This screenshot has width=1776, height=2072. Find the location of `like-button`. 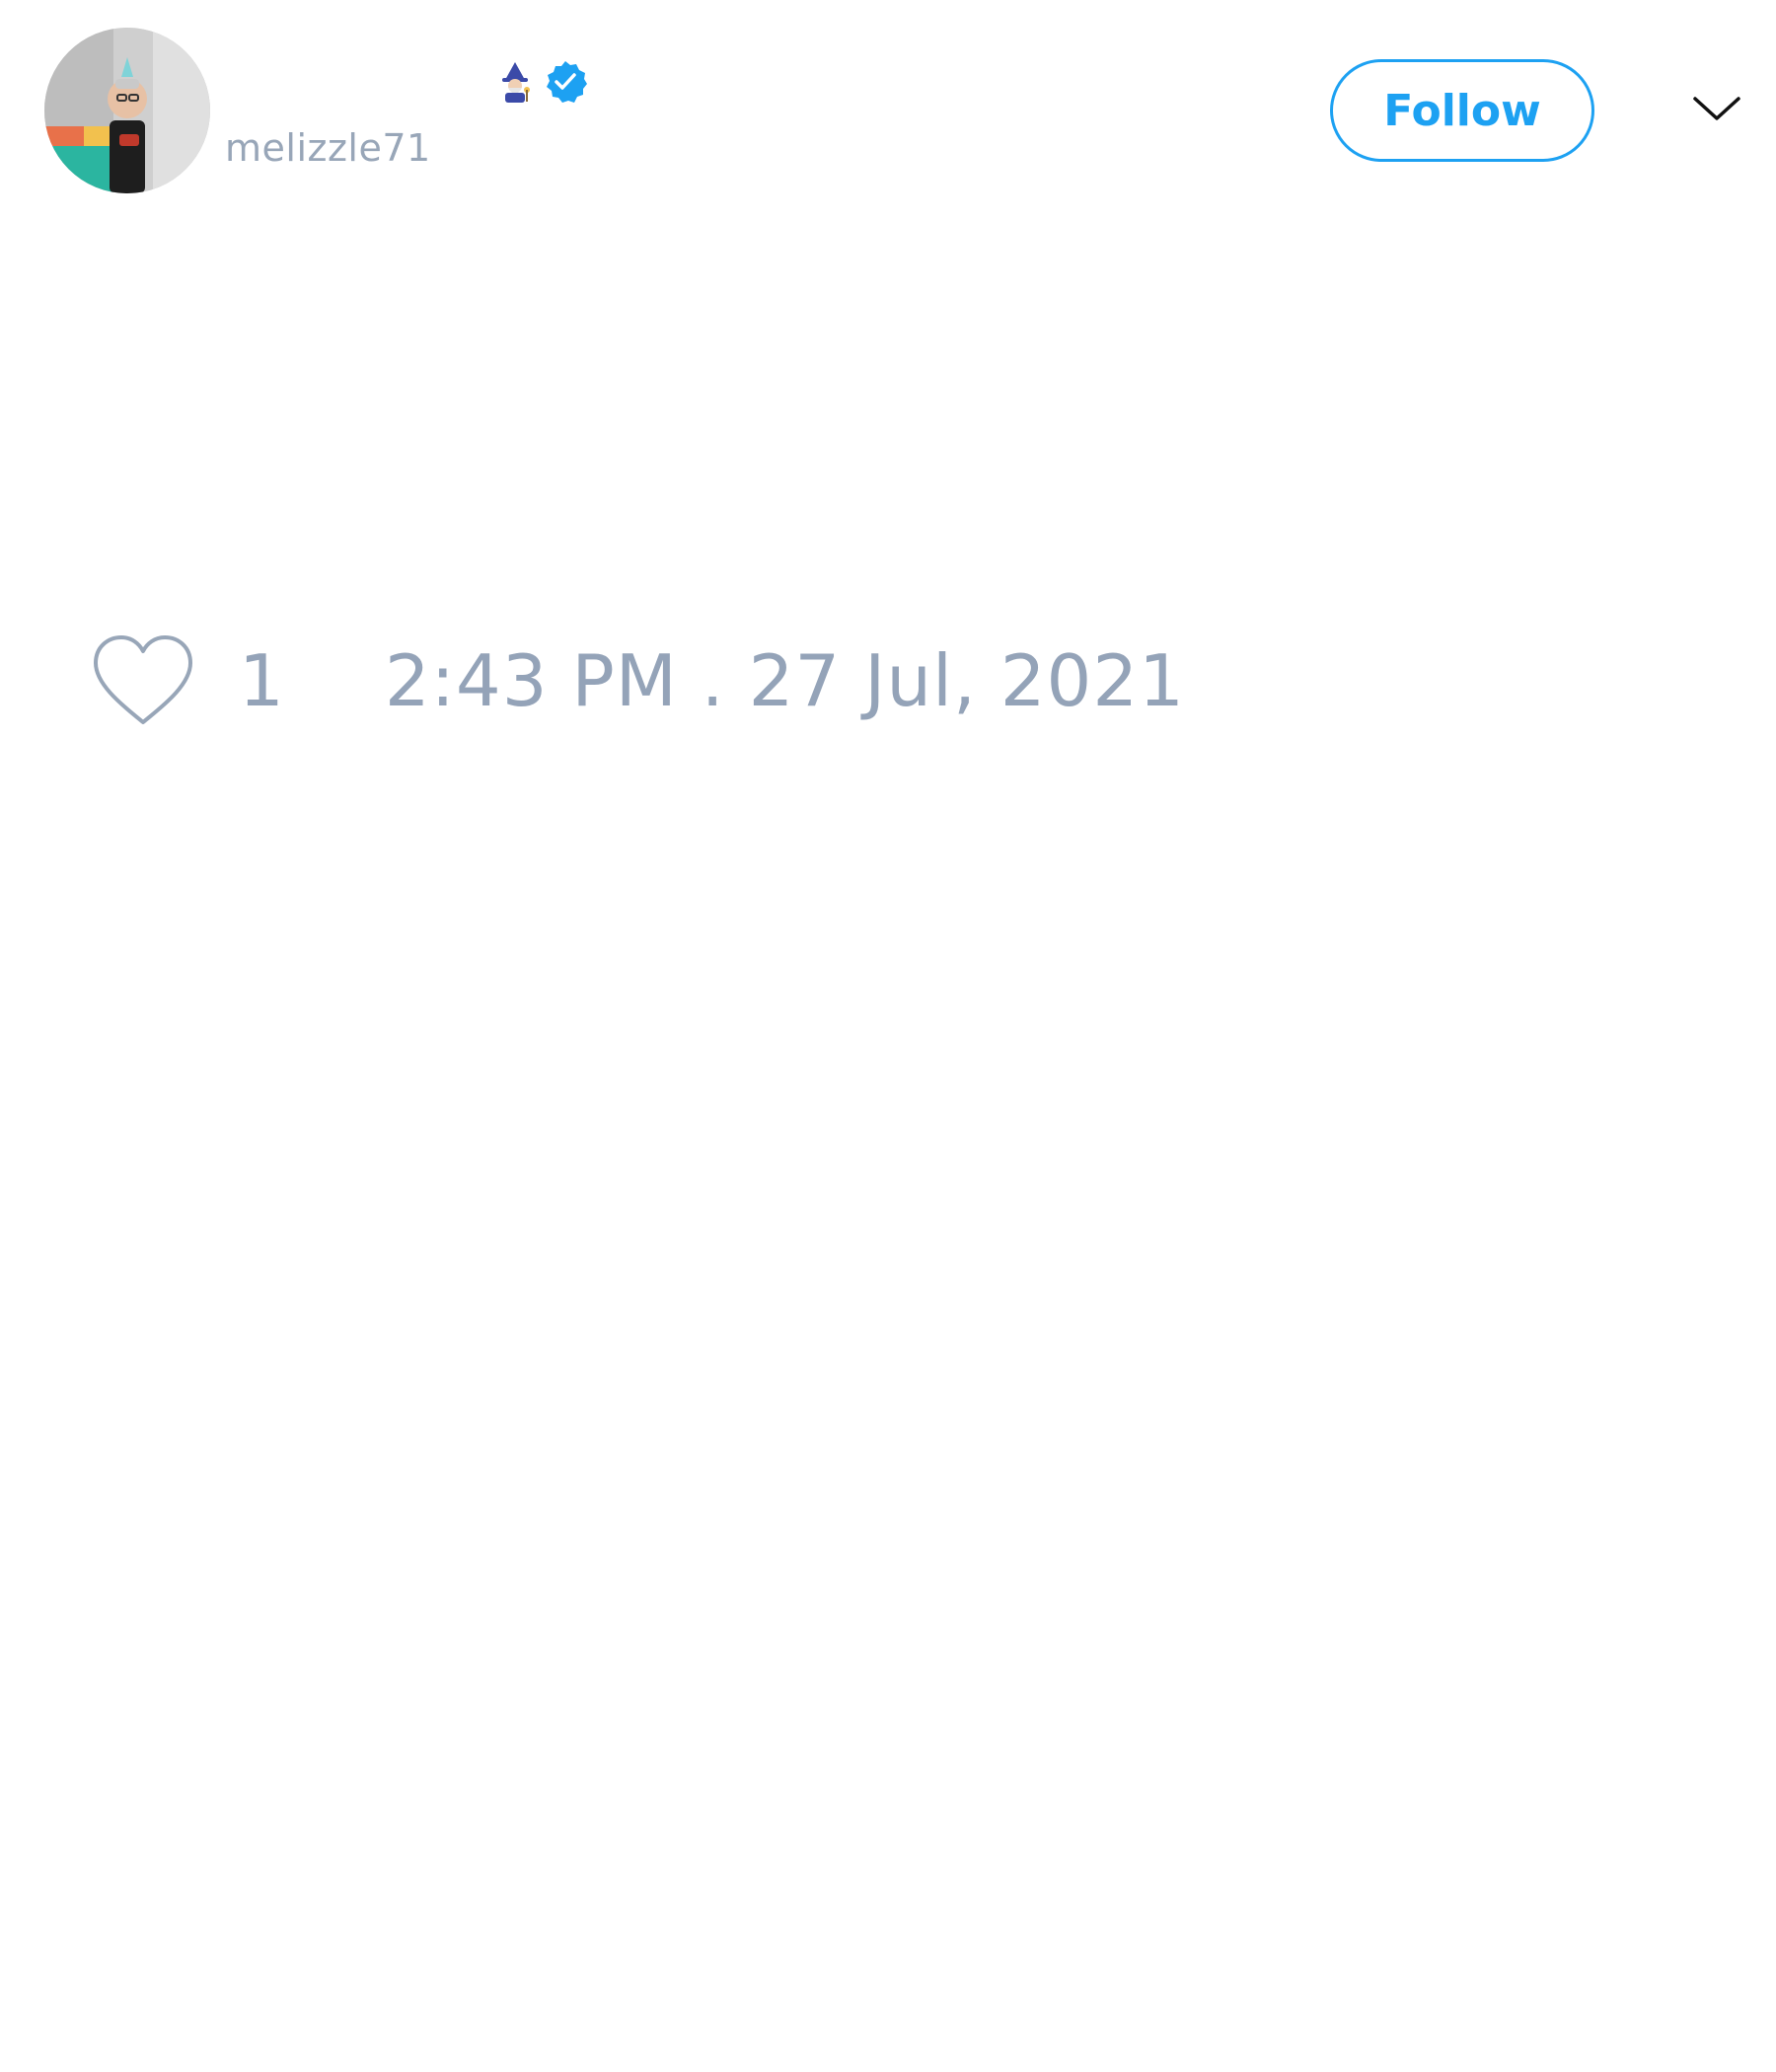

like-button is located at coordinates (143, 681).